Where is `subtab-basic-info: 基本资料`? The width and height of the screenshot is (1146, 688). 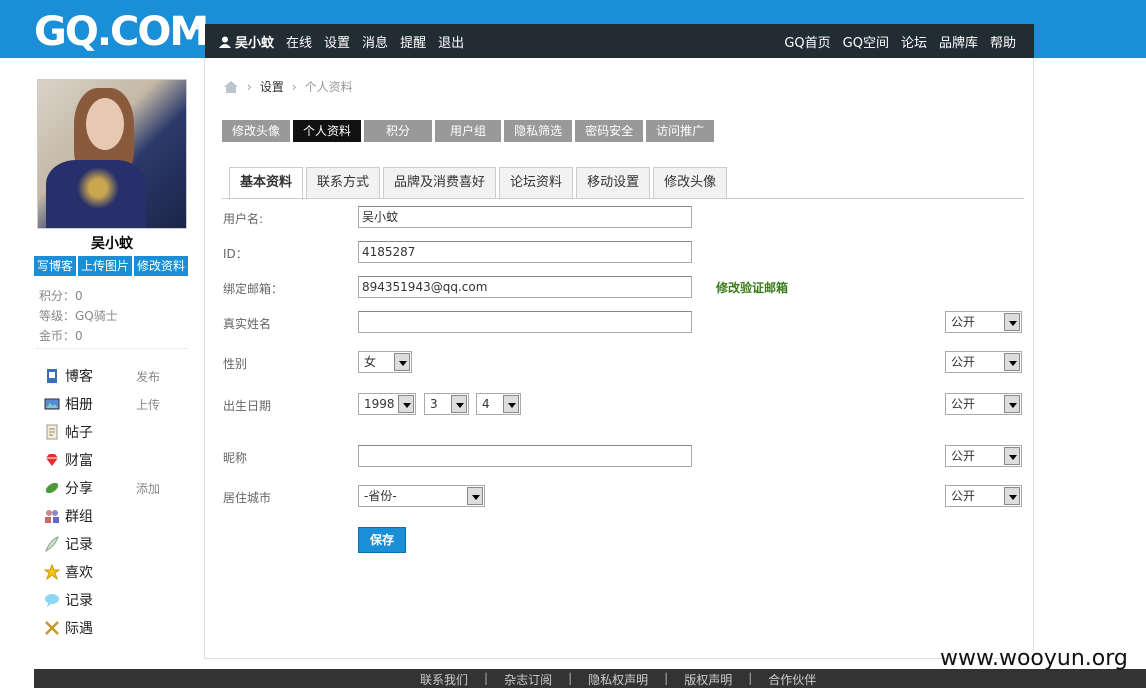
subtab-basic-info: 基本资料 is located at coordinates (266, 183).